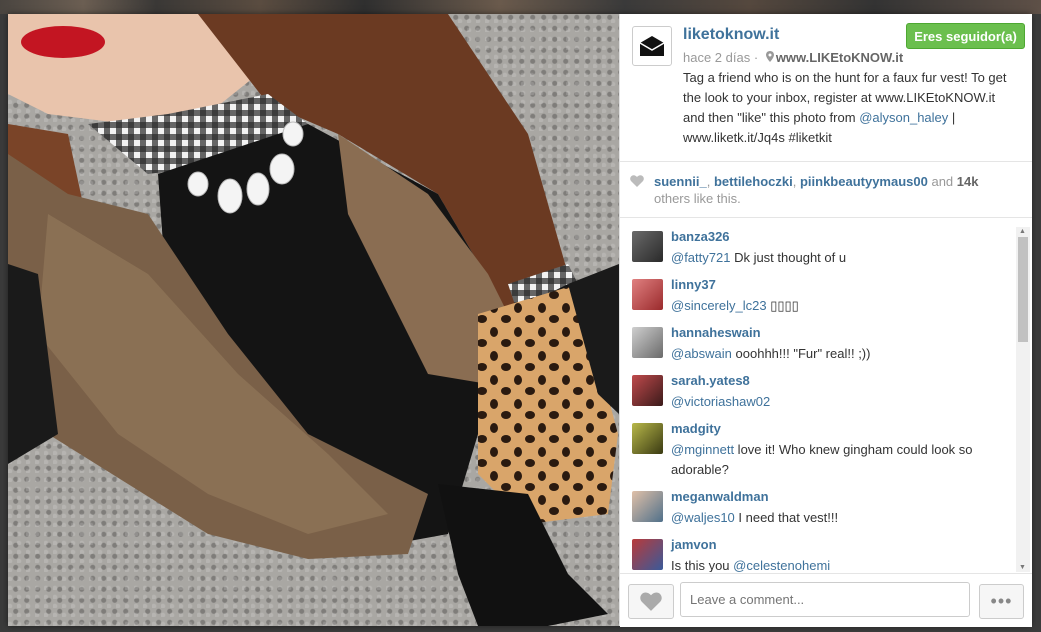 This screenshot has height=632, width=1041. Describe the element at coordinates (788, 257) in the screenshot. I see `comment-body: Dk just thought of u` at that location.